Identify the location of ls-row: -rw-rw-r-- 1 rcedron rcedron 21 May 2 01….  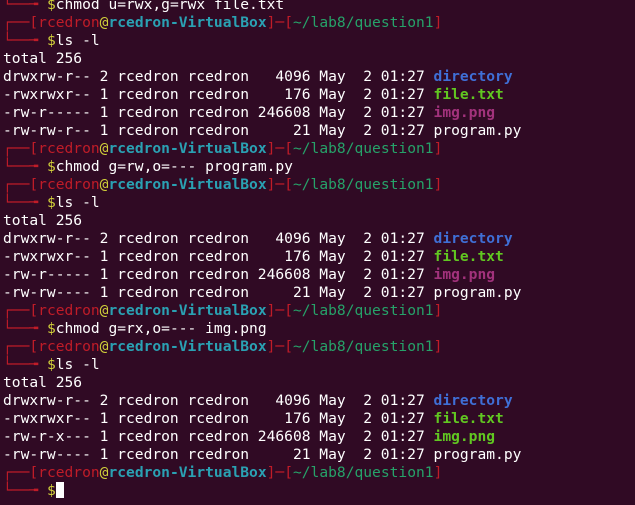
(319, 131).